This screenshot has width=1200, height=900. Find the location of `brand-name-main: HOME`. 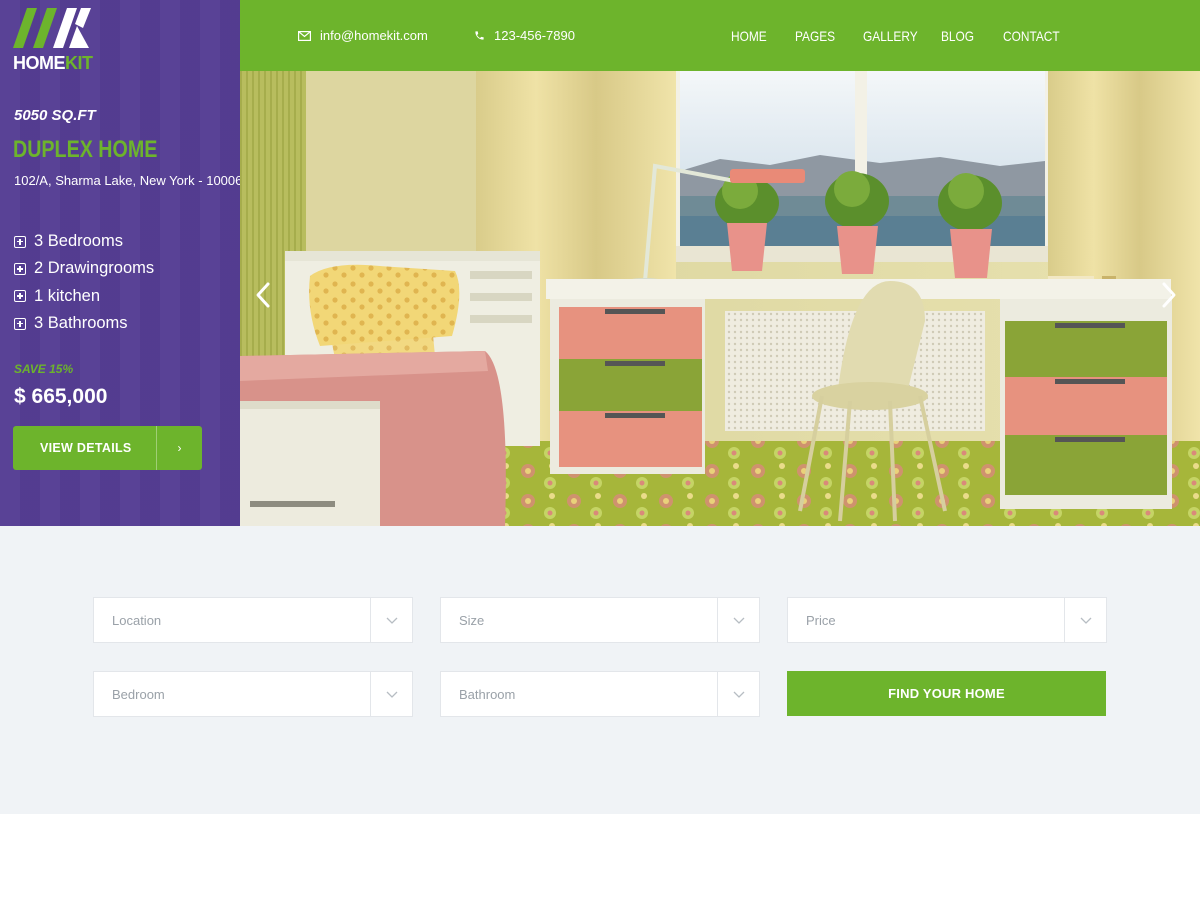

brand-name-main: HOME is located at coordinates (39, 63).